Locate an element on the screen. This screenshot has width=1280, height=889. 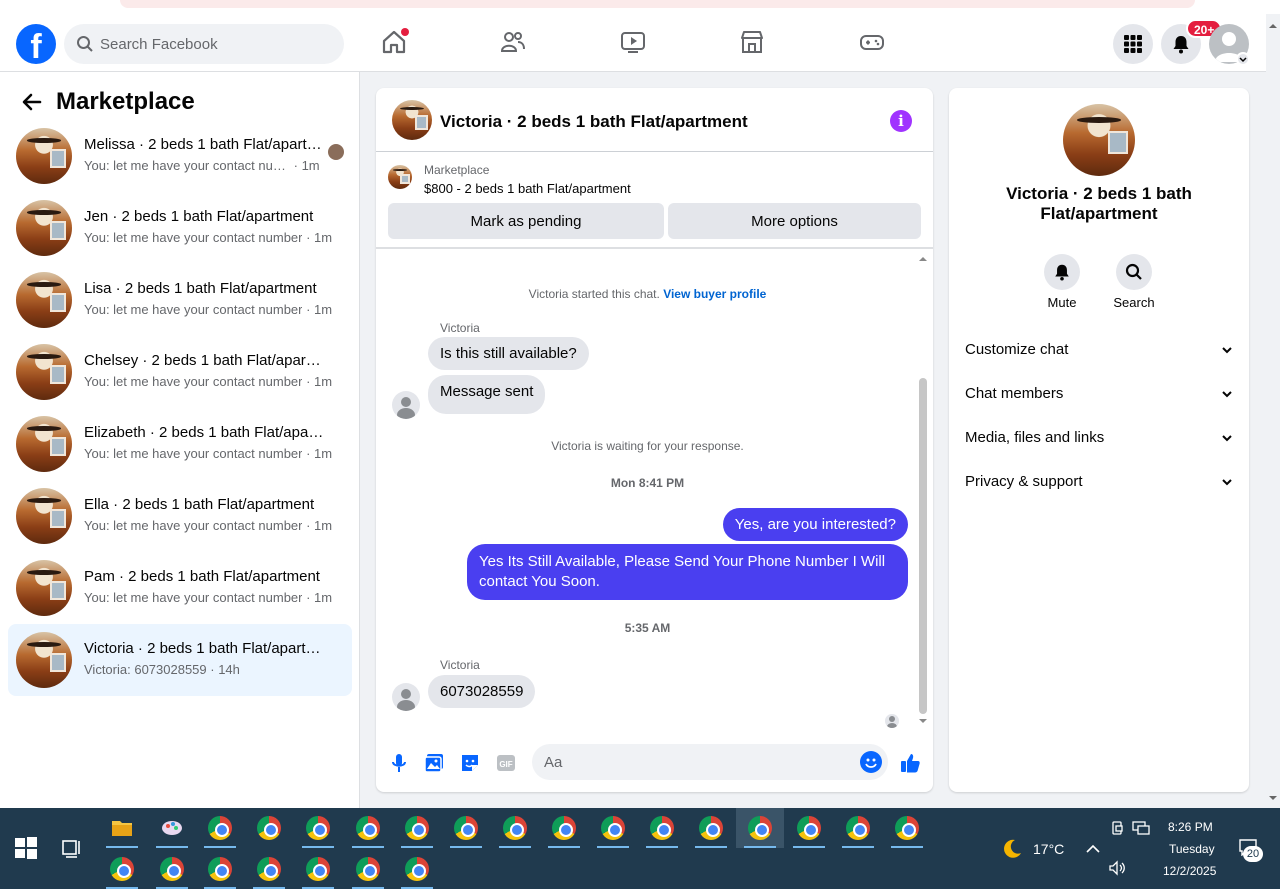
photo-icon is located at coordinates (434, 763).